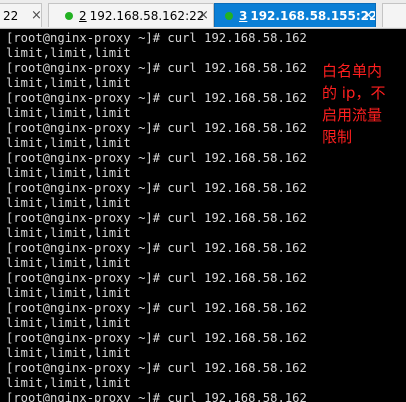 This screenshot has width=406, height=402. What do you see at coordinates (337, 137) in the screenshot?
I see `annotation-line: 限制` at bounding box center [337, 137].